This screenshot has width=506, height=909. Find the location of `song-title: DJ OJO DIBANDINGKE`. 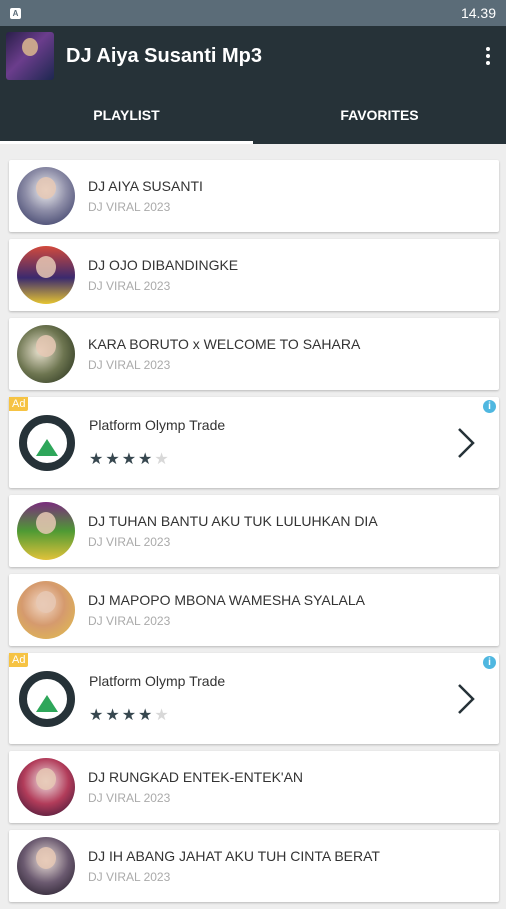

song-title: DJ OJO DIBANDINGKE is located at coordinates (163, 265).